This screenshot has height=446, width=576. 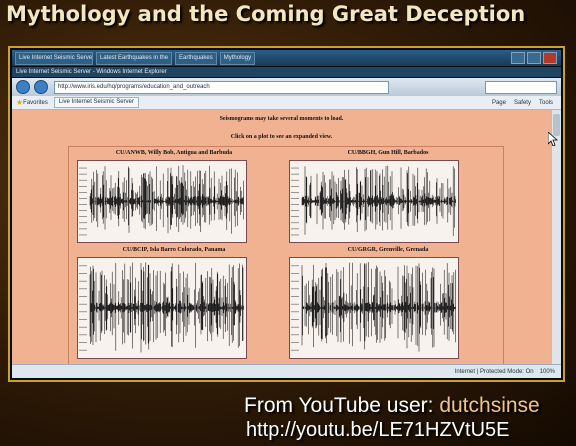 I want to click on forward-icon, so click(x=41, y=87).